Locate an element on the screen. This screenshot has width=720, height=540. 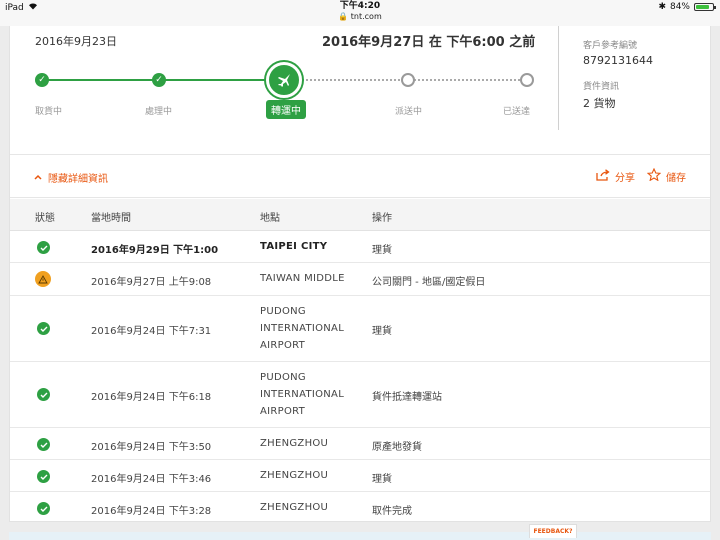
progress-line-pending is located at coordinates (415, 80).